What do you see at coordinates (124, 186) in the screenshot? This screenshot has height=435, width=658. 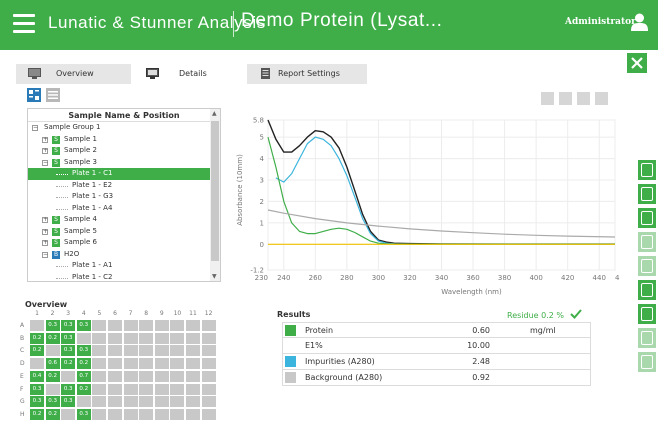 I see `tree-row: Plate 1 - E2` at bounding box center [124, 186].